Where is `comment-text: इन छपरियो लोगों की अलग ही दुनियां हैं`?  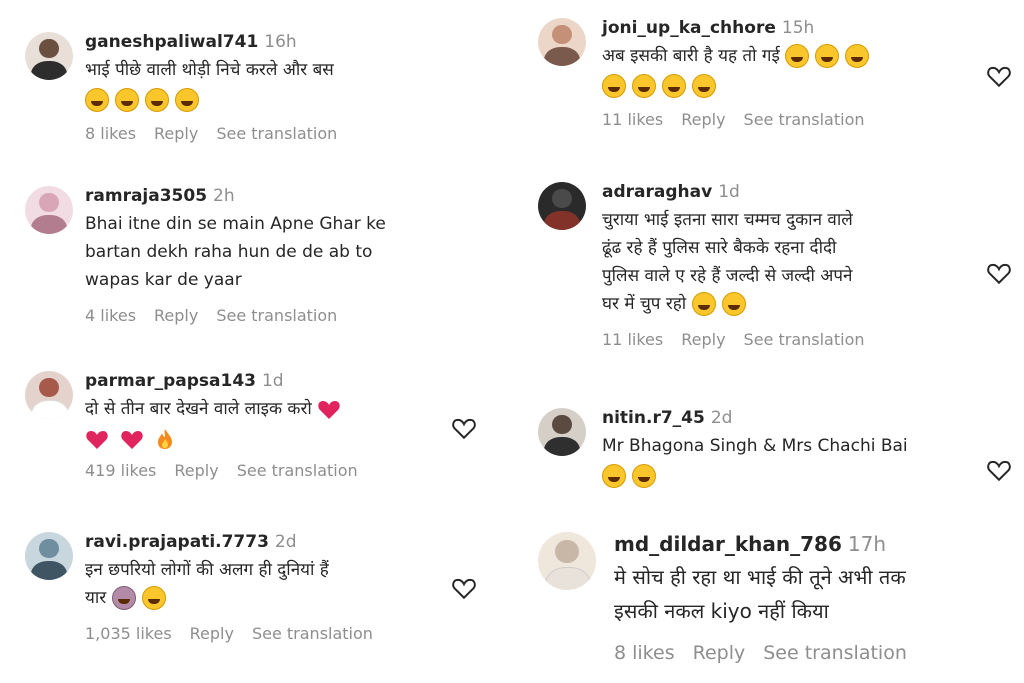 comment-text: इन छपरियो लोगों की अलग ही दुनियां हैं is located at coordinates (207, 570).